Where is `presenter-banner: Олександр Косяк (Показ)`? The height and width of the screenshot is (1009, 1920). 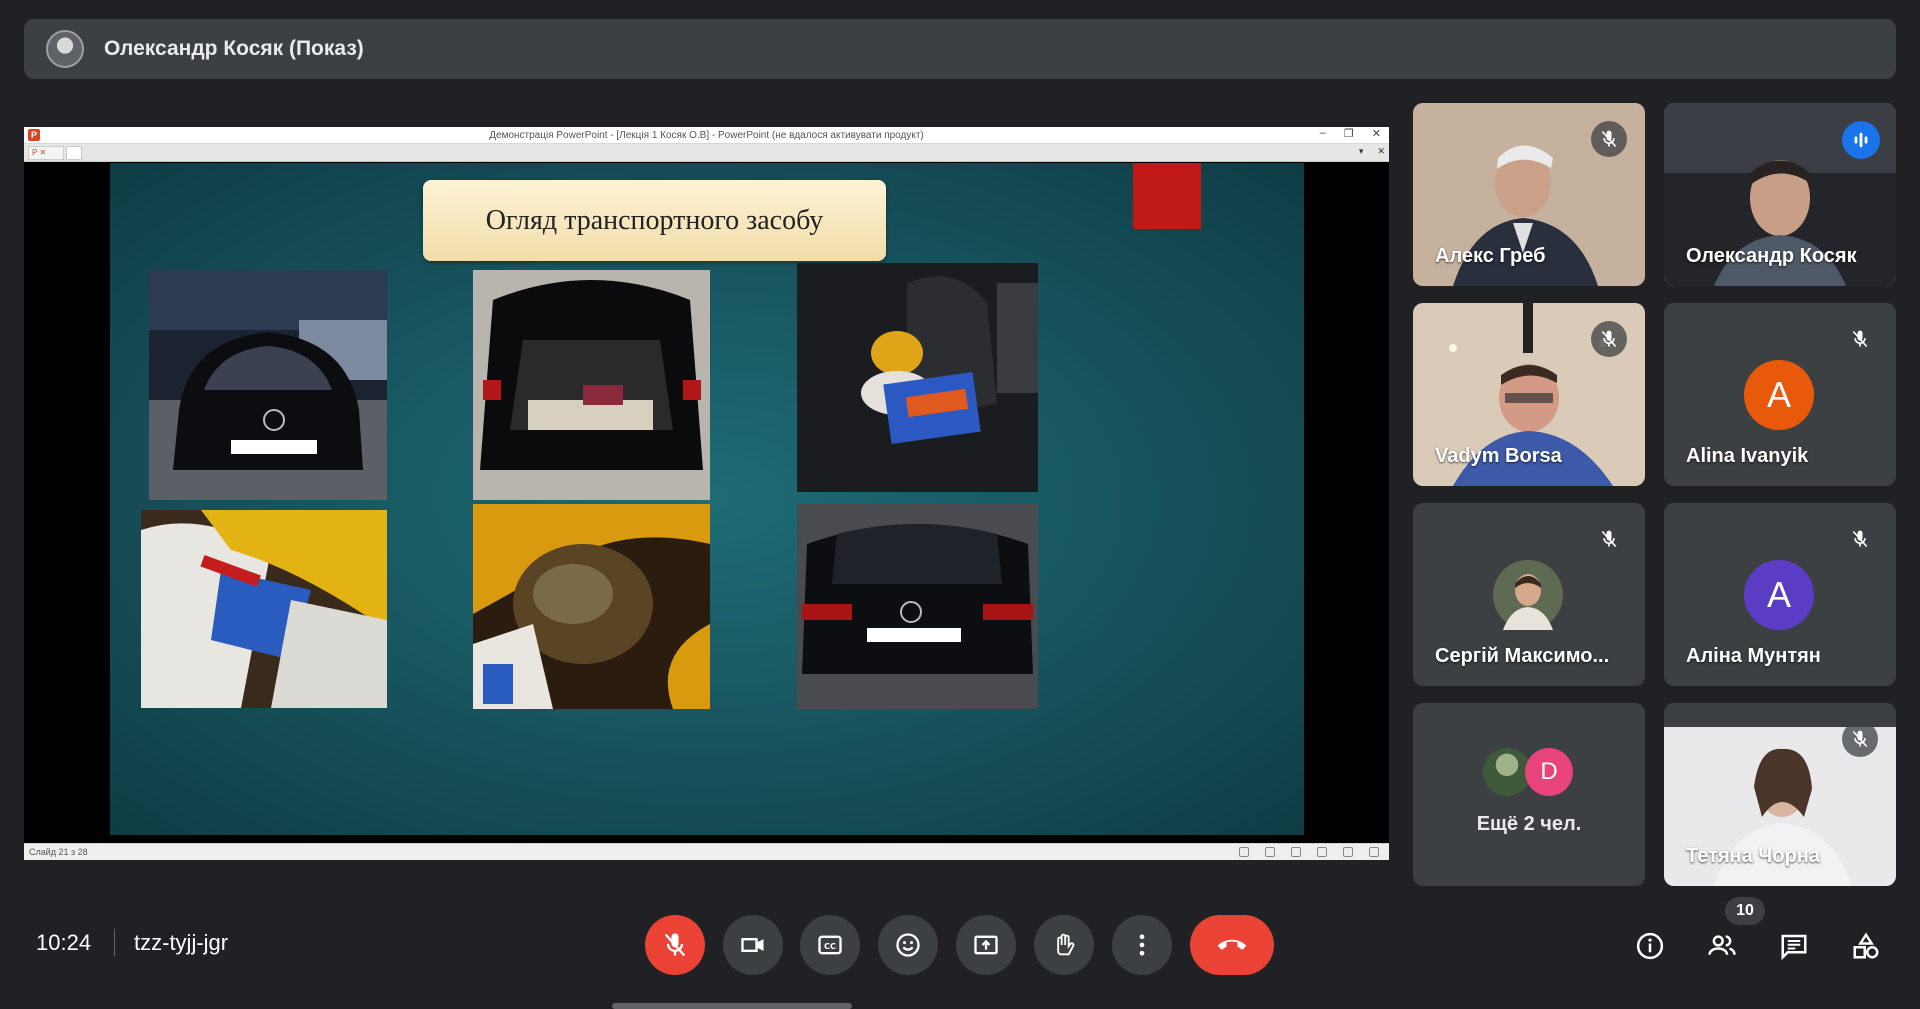
presenter-banner: Олександр Косяк (Показ) is located at coordinates (960, 49).